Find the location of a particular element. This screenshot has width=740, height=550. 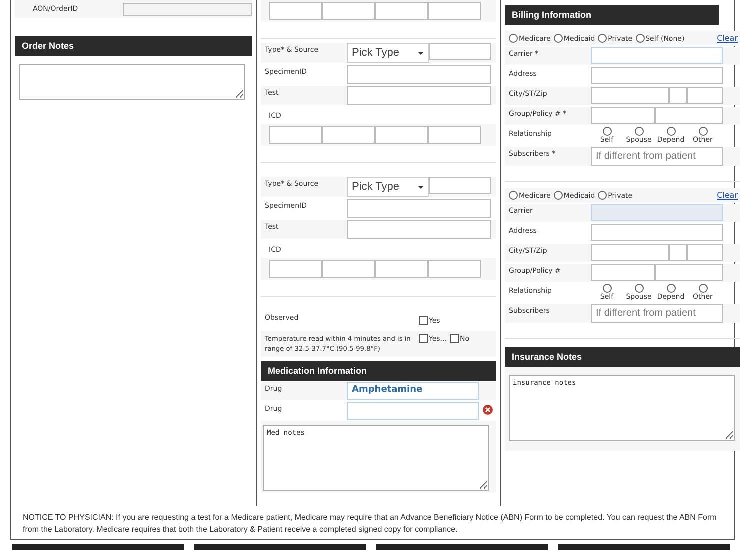

order-id-field is located at coordinates (187, 9).